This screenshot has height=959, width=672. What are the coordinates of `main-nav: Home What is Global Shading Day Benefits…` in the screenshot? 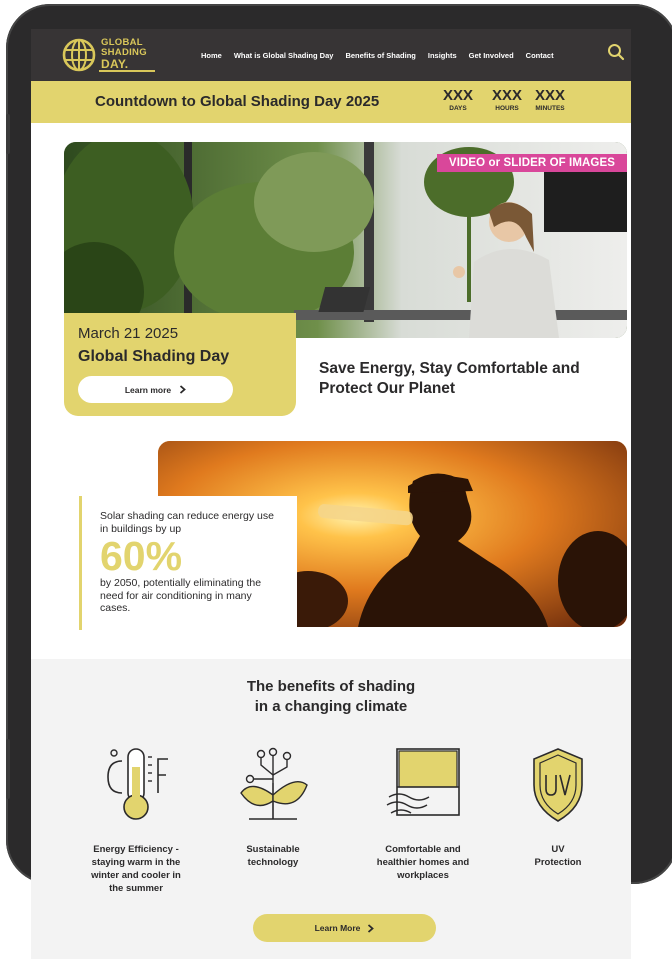 It's located at (377, 55).